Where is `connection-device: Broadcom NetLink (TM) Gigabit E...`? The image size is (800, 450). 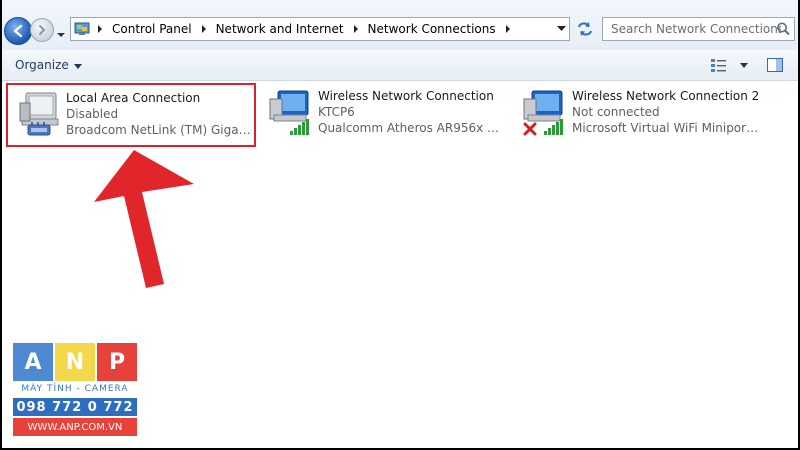 connection-device: Broadcom NetLink (TM) Gigabit E... is located at coordinates (161, 130).